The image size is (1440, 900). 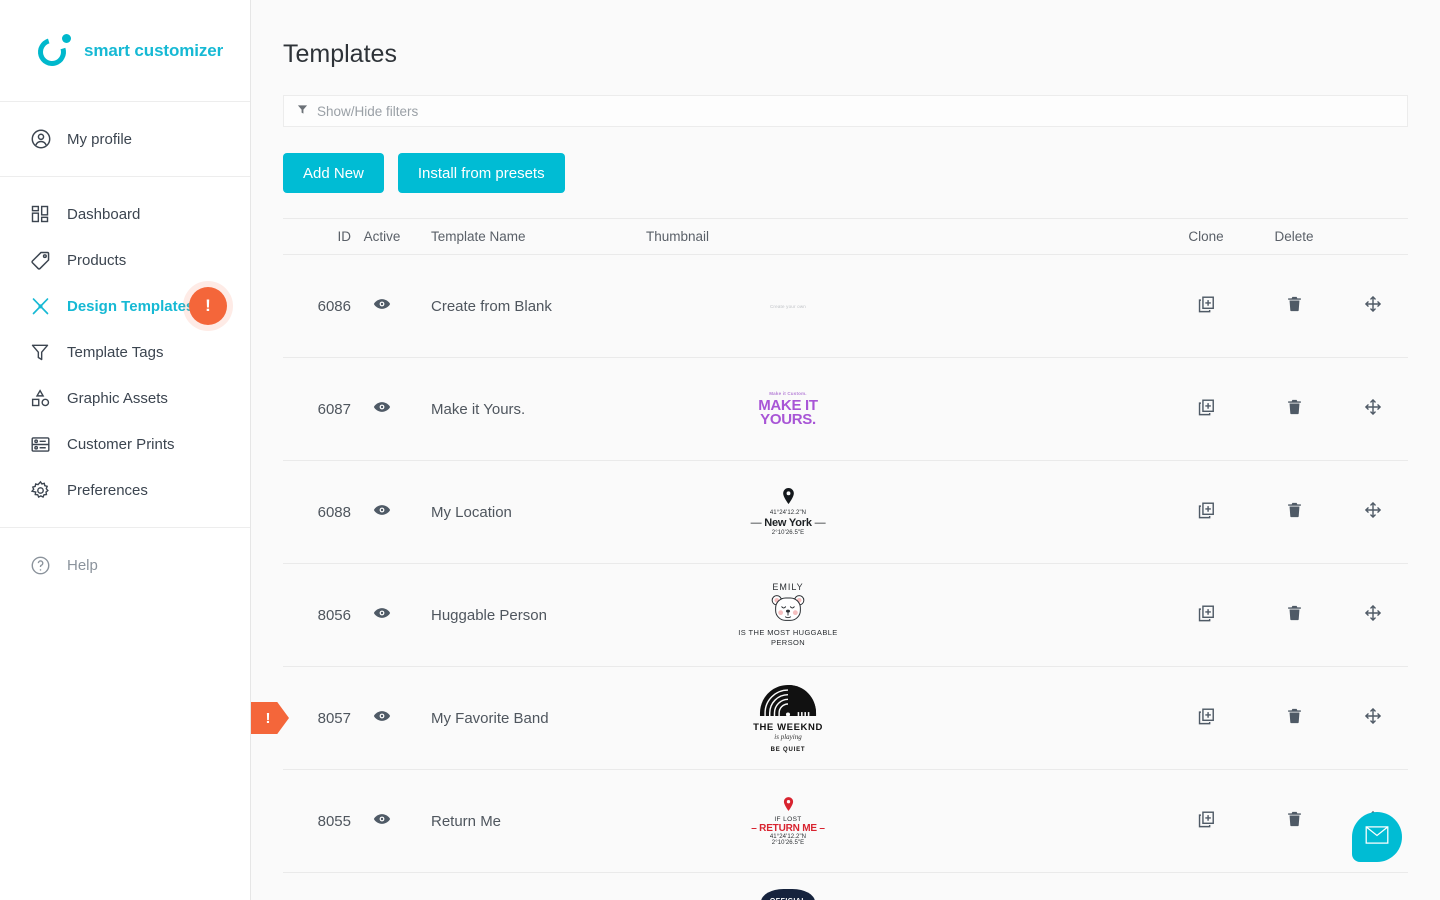 What do you see at coordinates (788, 498) in the screenshot?
I see `map-pin-icon` at bounding box center [788, 498].